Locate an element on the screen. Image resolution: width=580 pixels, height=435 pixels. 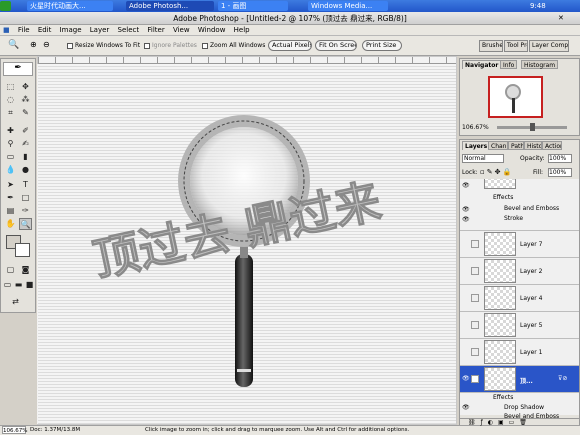
eyedropper-icon: ✑ is located at coordinates (25, 211).